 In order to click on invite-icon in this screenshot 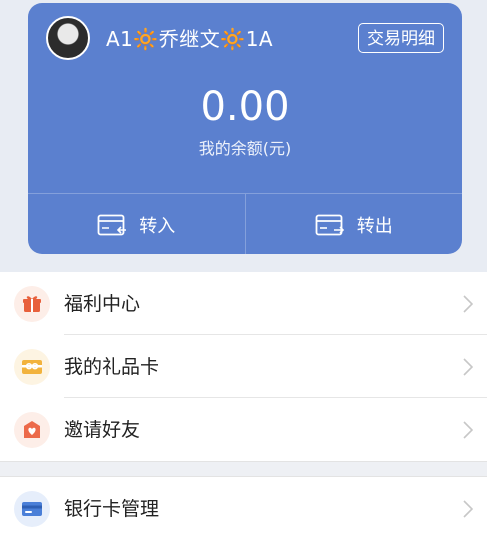, I will do `click(32, 429)`.